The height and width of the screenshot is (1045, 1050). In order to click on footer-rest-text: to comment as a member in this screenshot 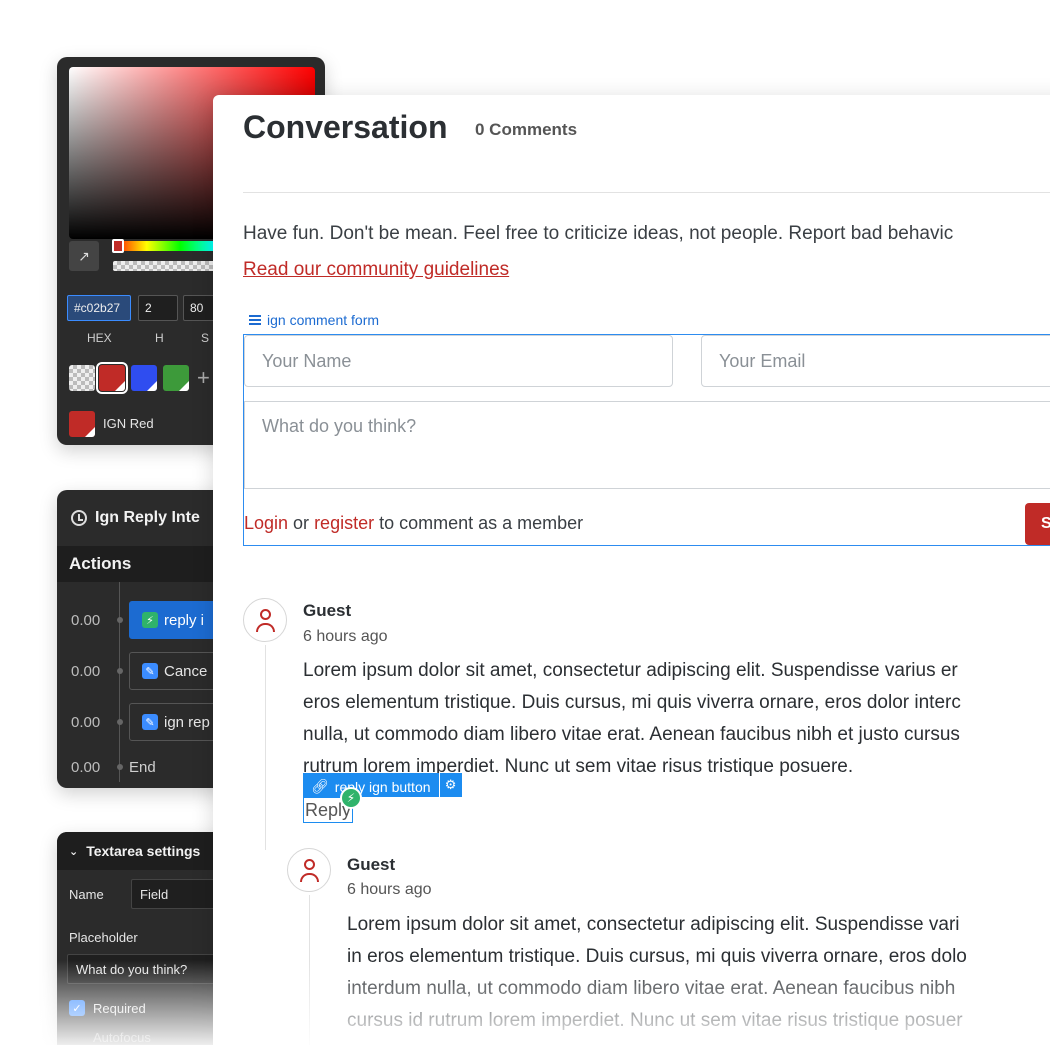, I will do `click(479, 523)`.